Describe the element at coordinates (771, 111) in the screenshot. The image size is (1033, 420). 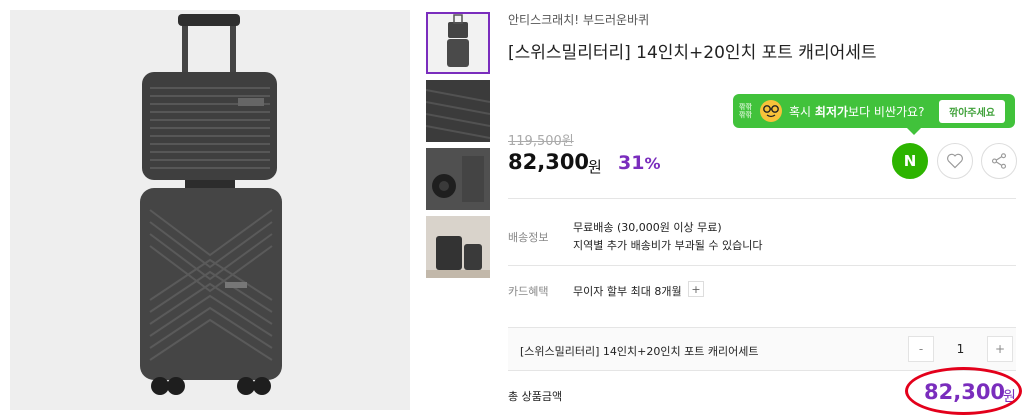
I see `glasses-face-icon` at that location.